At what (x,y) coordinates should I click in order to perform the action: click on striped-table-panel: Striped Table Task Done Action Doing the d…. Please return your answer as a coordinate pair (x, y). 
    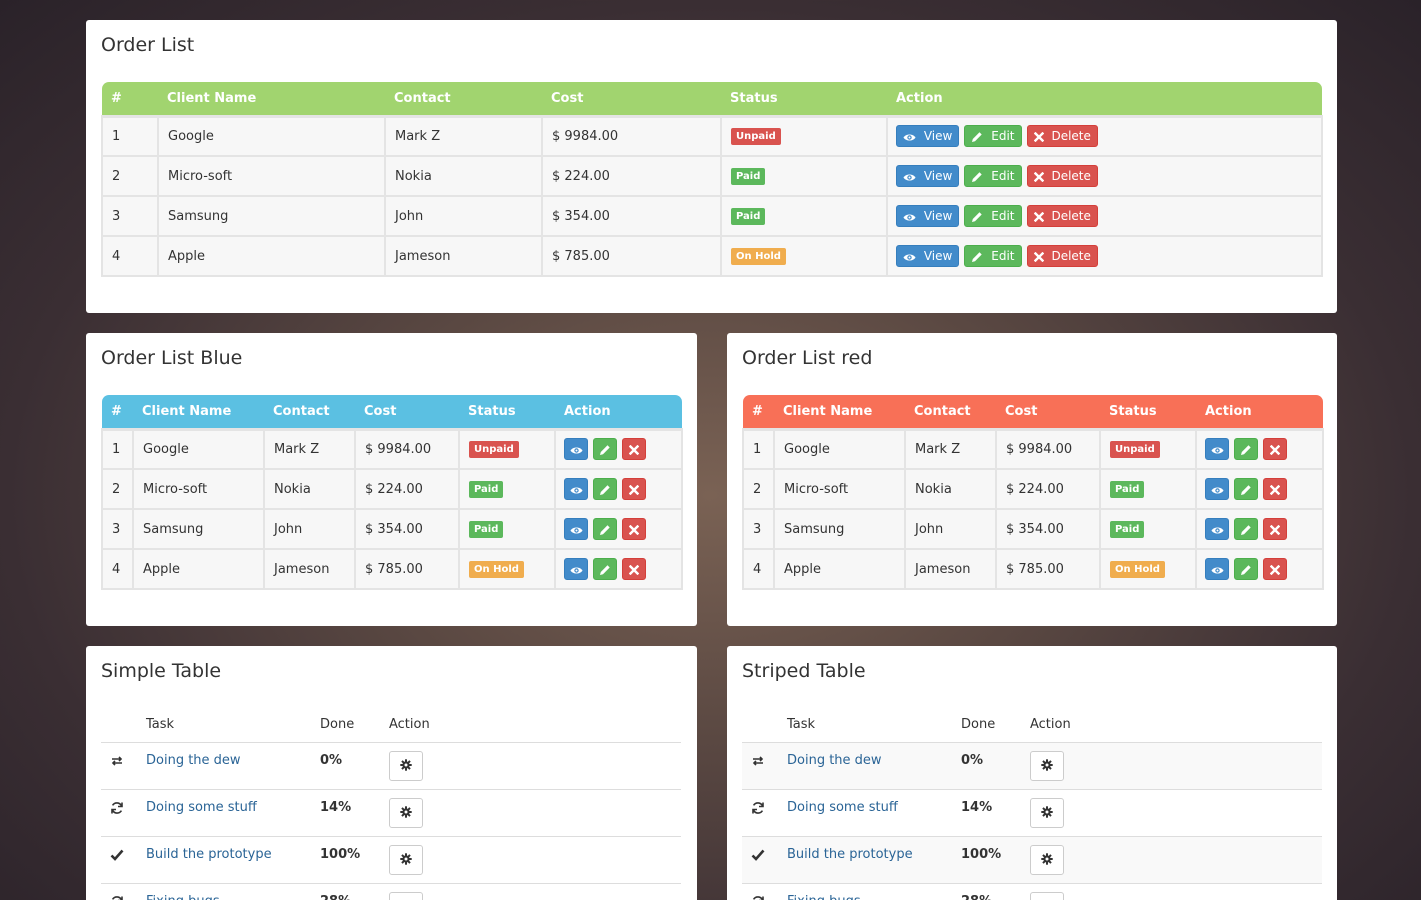
    Looking at the image, I should click on (1032, 773).